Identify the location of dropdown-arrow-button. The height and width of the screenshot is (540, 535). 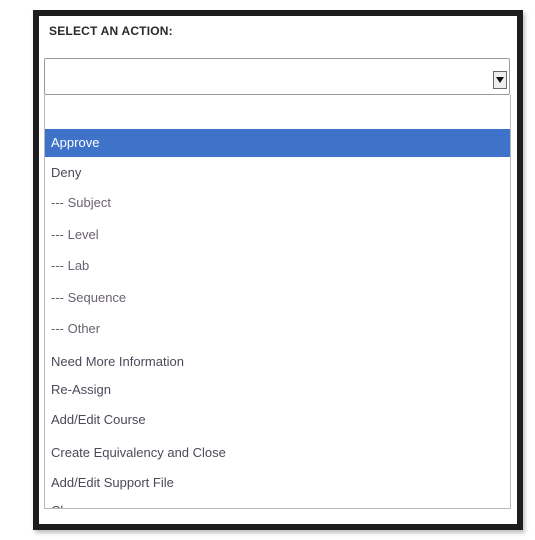
(500, 80).